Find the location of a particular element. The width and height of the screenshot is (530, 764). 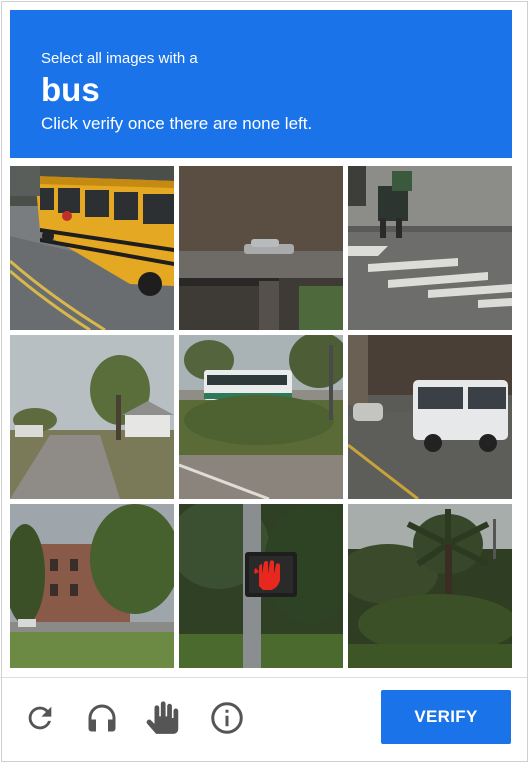

school-bus-image is located at coordinates (92, 248).